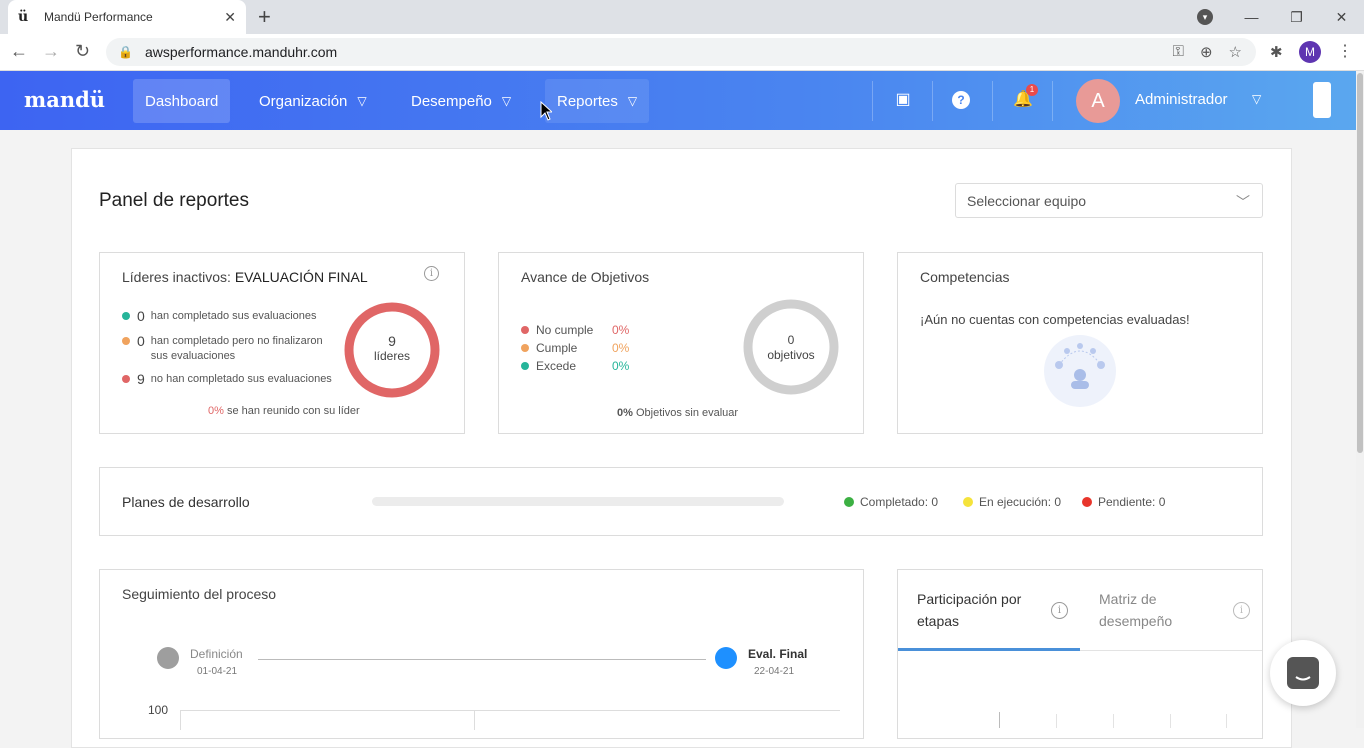 This screenshot has height=748, width=1364. What do you see at coordinates (1080, 371) in the screenshot?
I see `competencias-empty-illustration` at bounding box center [1080, 371].